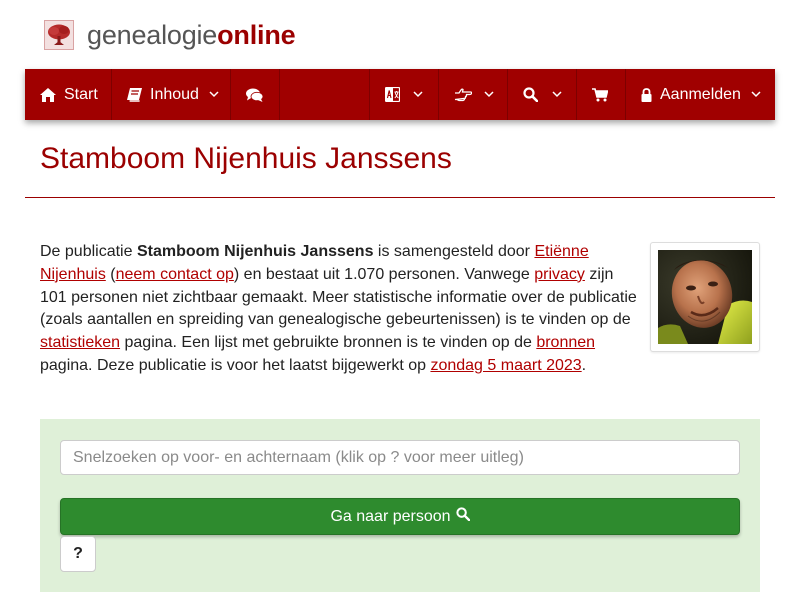  Describe the element at coordinates (584, 365) in the screenshot. I see `intro-text: .` at that location.